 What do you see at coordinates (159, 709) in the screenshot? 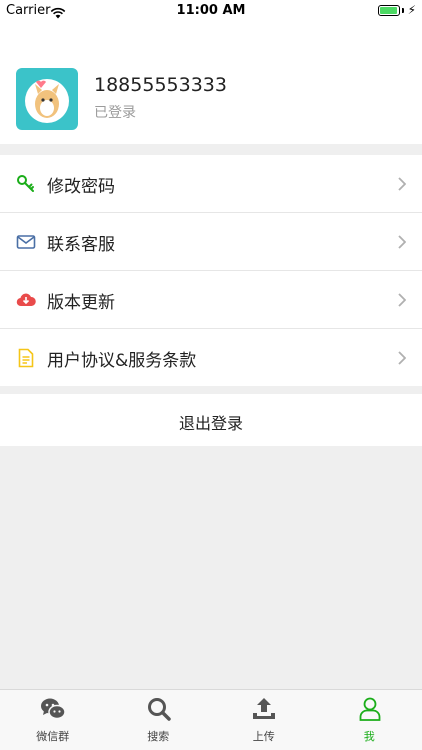
I see `search-icon` at bounding box center [159, 709].